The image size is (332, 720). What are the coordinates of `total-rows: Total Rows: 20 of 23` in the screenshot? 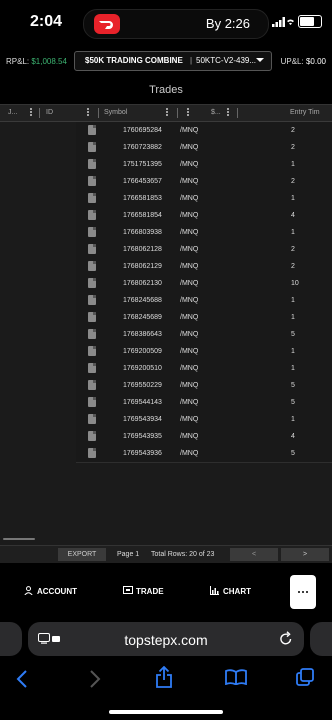 It's located at (183, 554).